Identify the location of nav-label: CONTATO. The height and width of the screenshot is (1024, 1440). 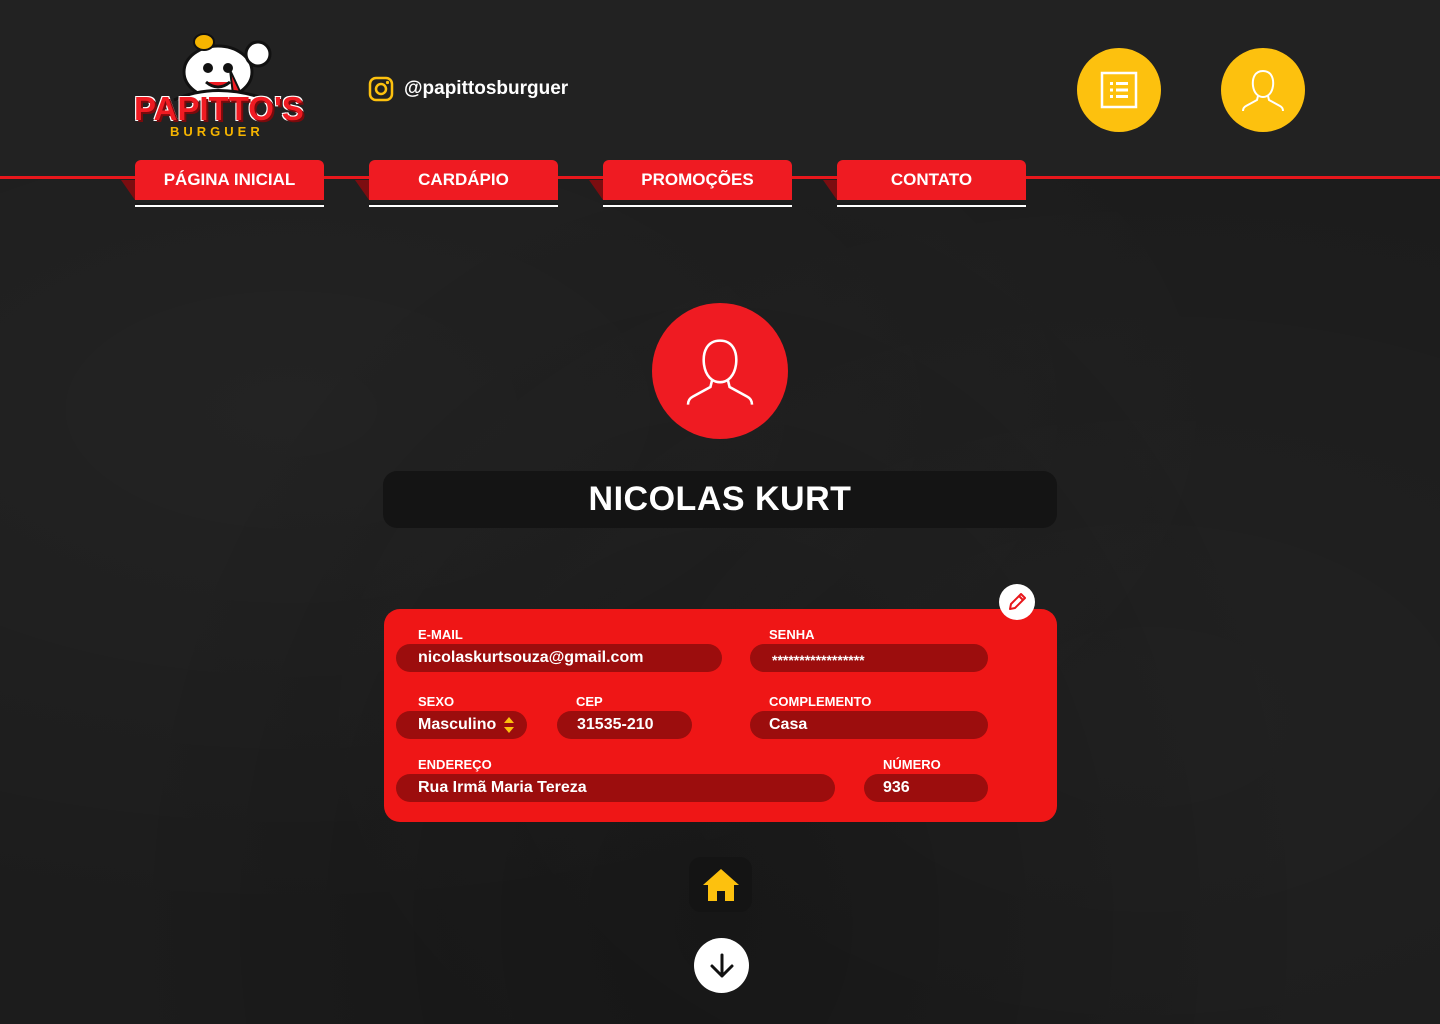
(931, 180).